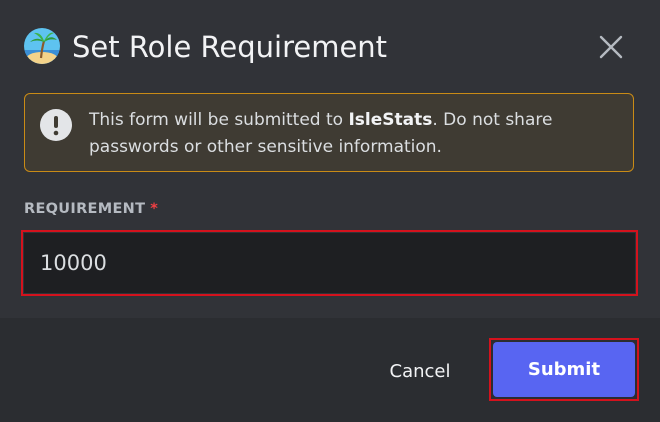 This screenshot has width=660, height=422. I want to click on requirement-input, so click(329, 263).